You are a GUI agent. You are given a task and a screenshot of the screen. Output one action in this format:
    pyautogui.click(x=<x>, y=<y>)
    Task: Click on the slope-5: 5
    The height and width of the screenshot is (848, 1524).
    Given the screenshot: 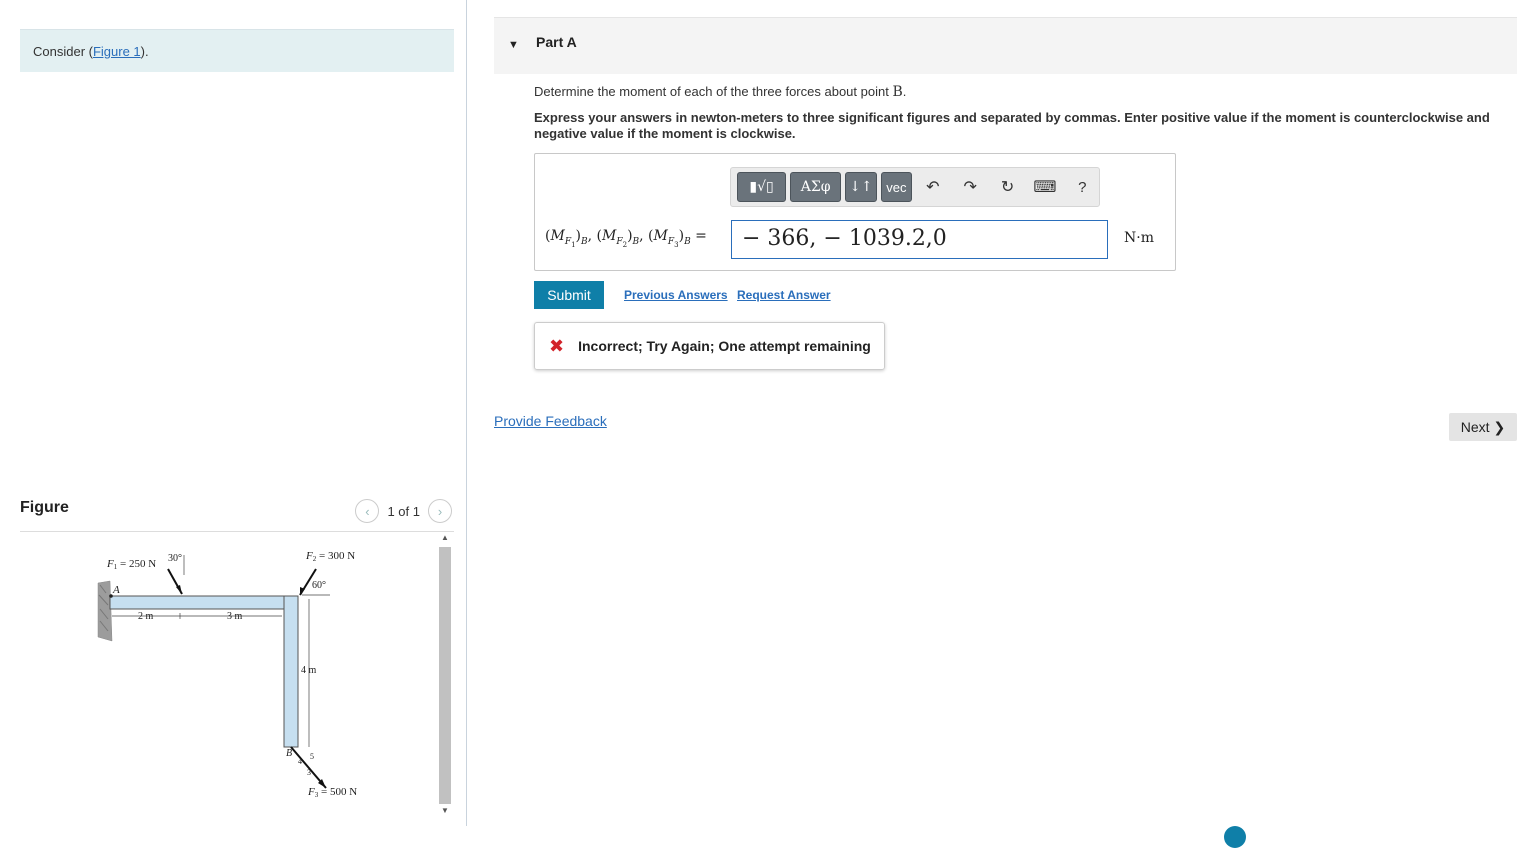 What is the action you would take?
    pyautogui.click(x=312, y=756)
    